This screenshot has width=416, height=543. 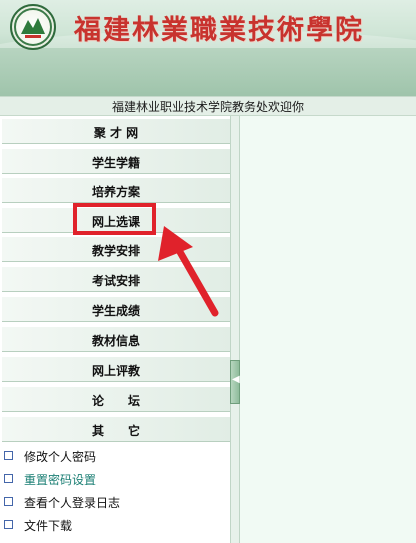 What do you see at coordinates (48, 525) in the screenshot?
I see `link-label: 文件下载` at bounding box center [48, 525].